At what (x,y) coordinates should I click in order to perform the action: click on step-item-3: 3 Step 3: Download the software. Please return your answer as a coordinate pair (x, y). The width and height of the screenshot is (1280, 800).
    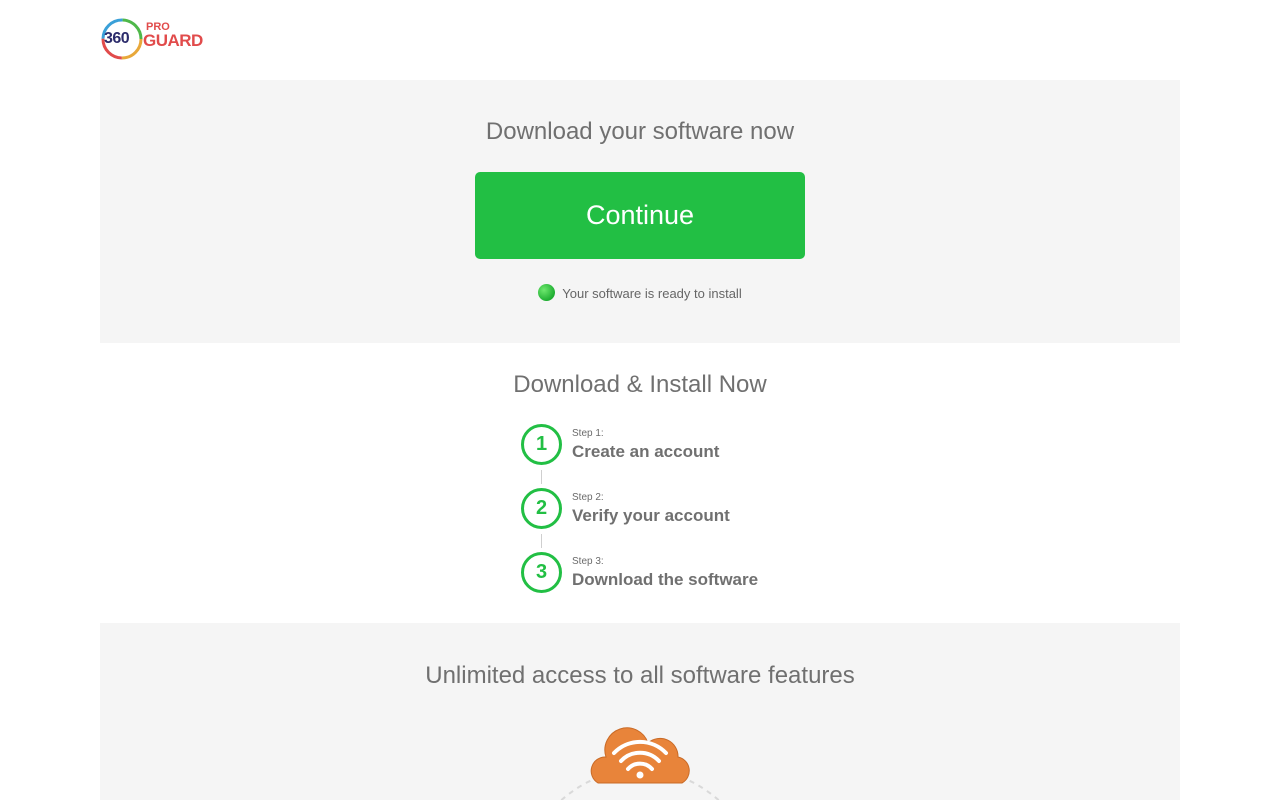
    Looking at the image, I should click on (681, 573).